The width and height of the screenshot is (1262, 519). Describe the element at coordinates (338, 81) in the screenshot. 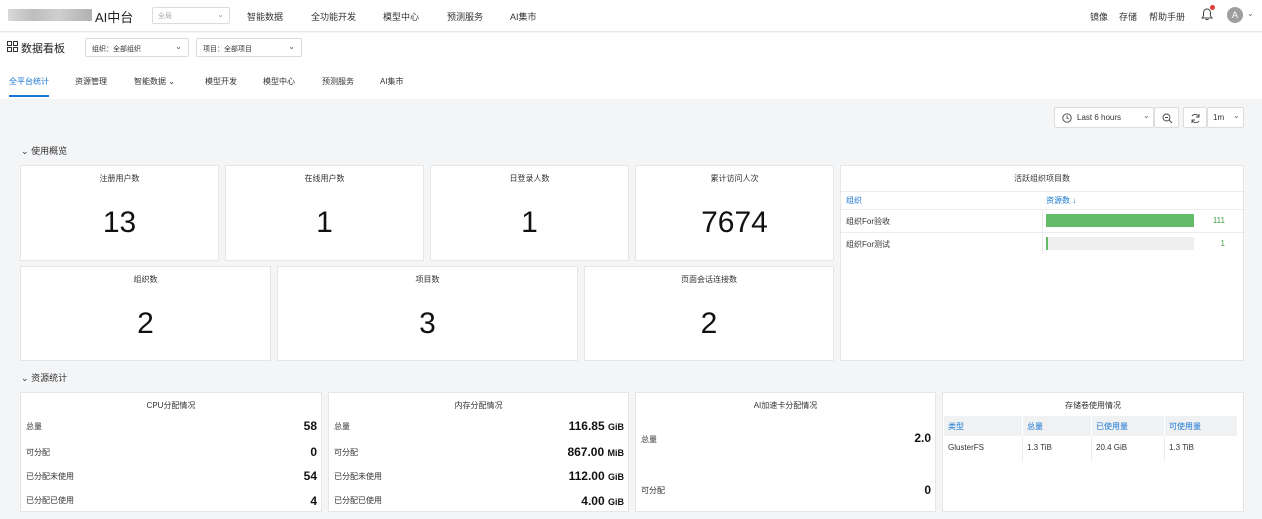

I see `tab-predict-service: 预测服务` at that location.